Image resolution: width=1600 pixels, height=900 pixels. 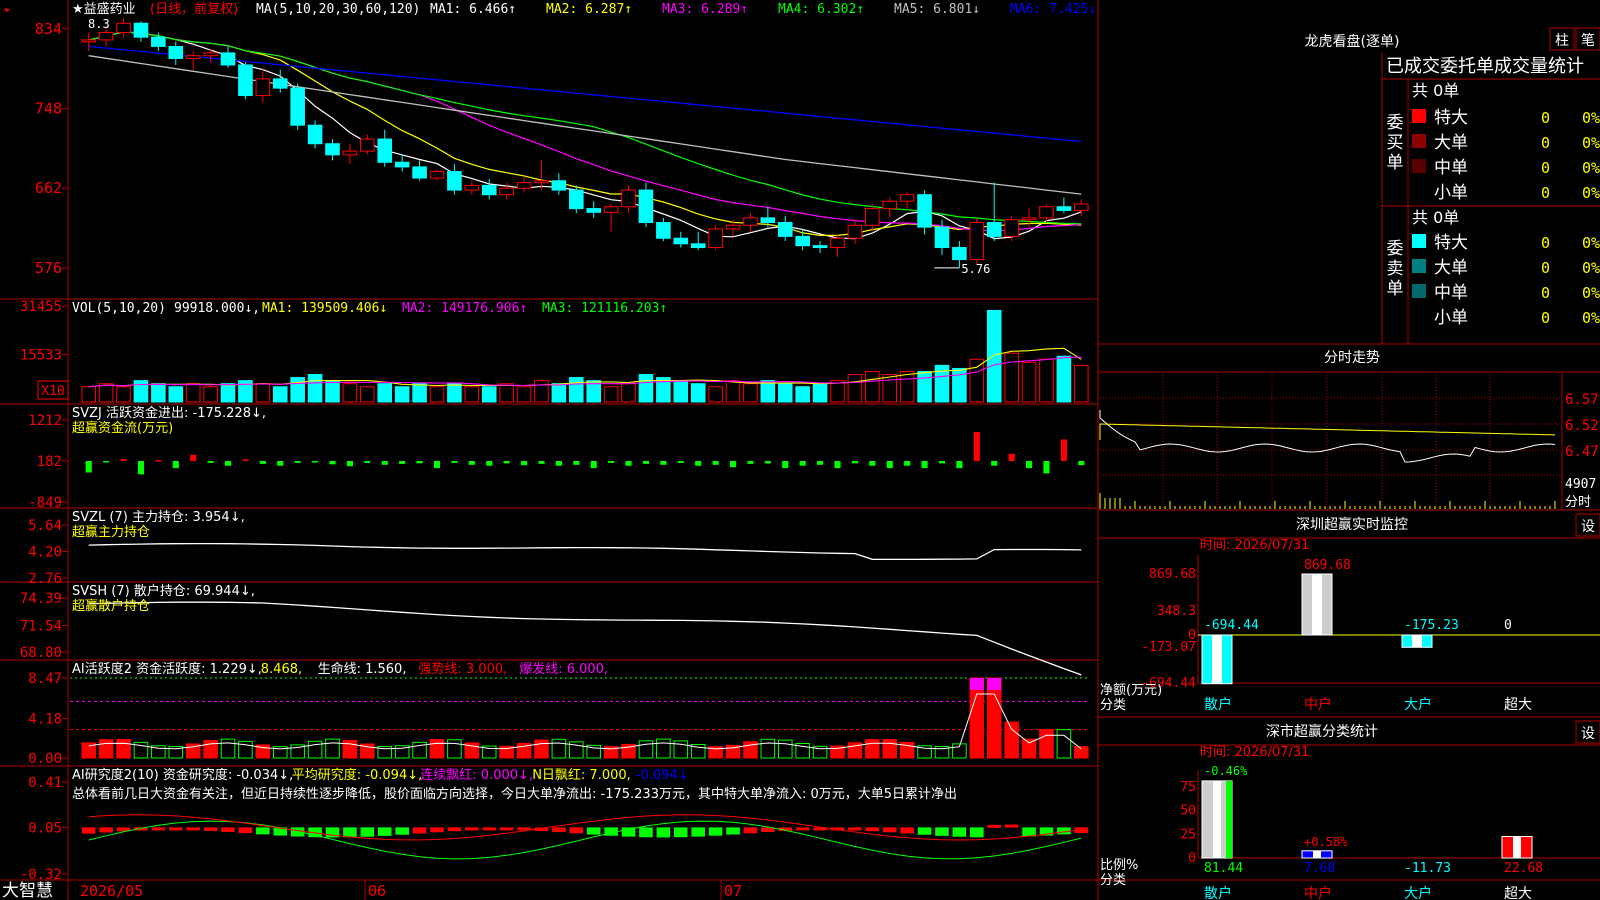 What do you see at coordinates (1578, 502) in the screenshot?
I see `intraday-vol-unit: 分时` at bounding box center [1578, 502].